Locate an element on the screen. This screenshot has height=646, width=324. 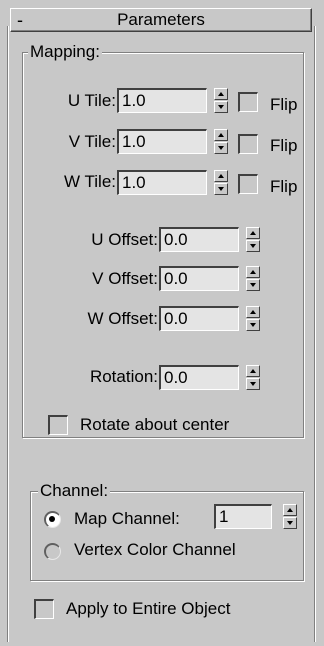
rotate-about-center-checkbox is located at coordinates (58, 425).